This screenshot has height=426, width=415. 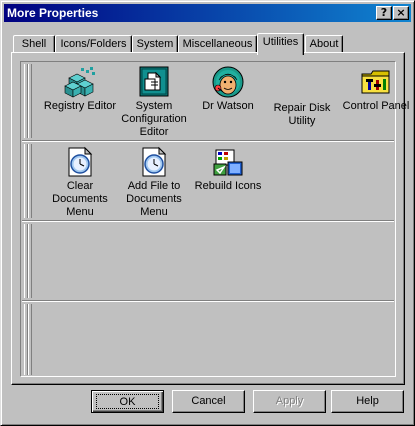 I want to click on tab-label: About, so click(x=324, y=44).